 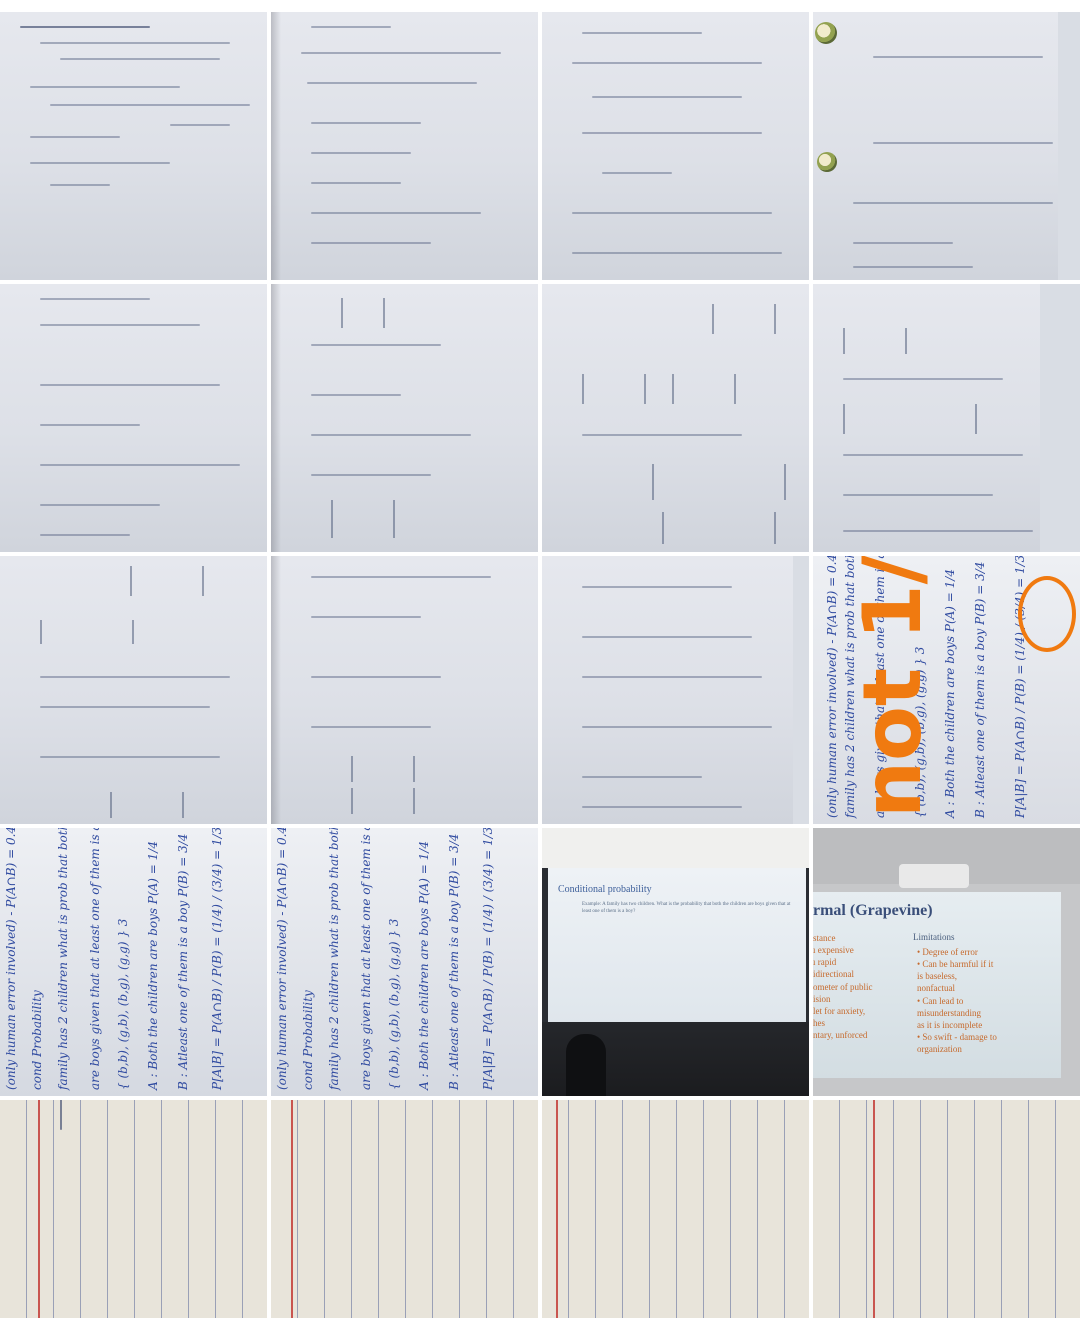 What do you see at coordinates (947, 952) in the screenshot?
I see `slide-bullet: • Degree of error` at bounding box center [947, 952].